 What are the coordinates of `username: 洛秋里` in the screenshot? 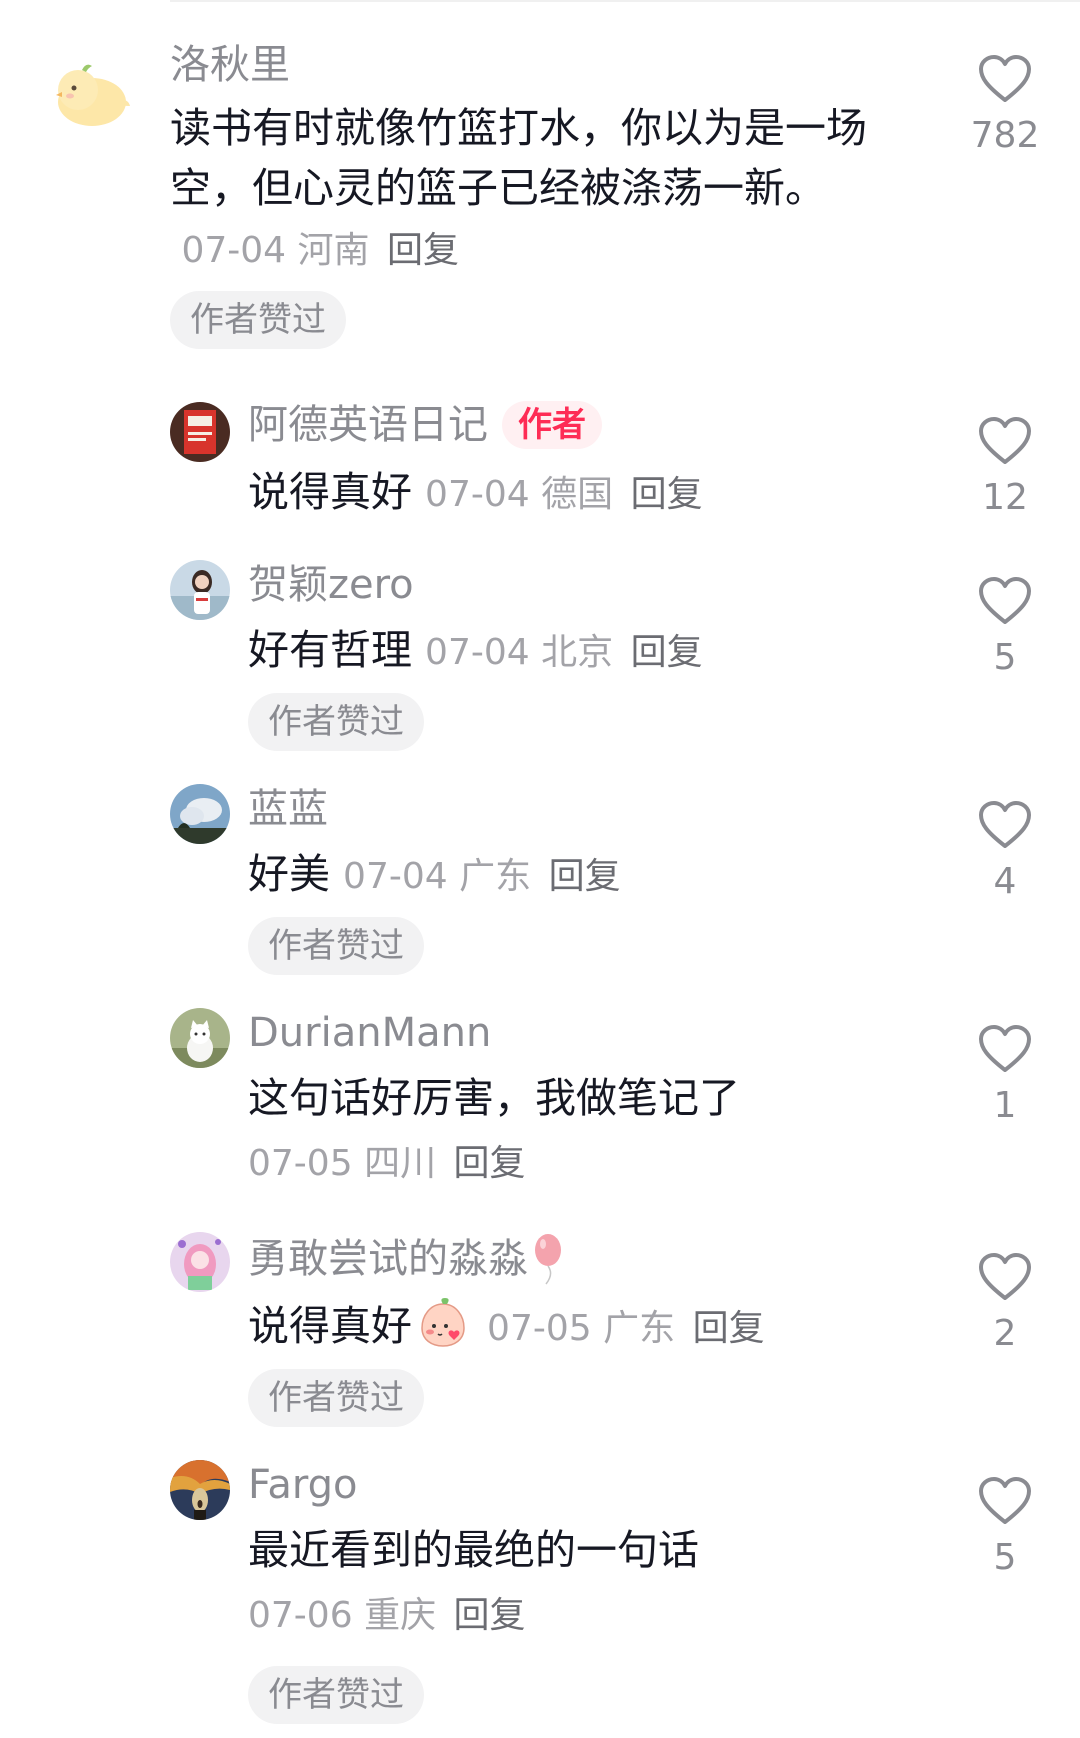 It's located at (545, 65).